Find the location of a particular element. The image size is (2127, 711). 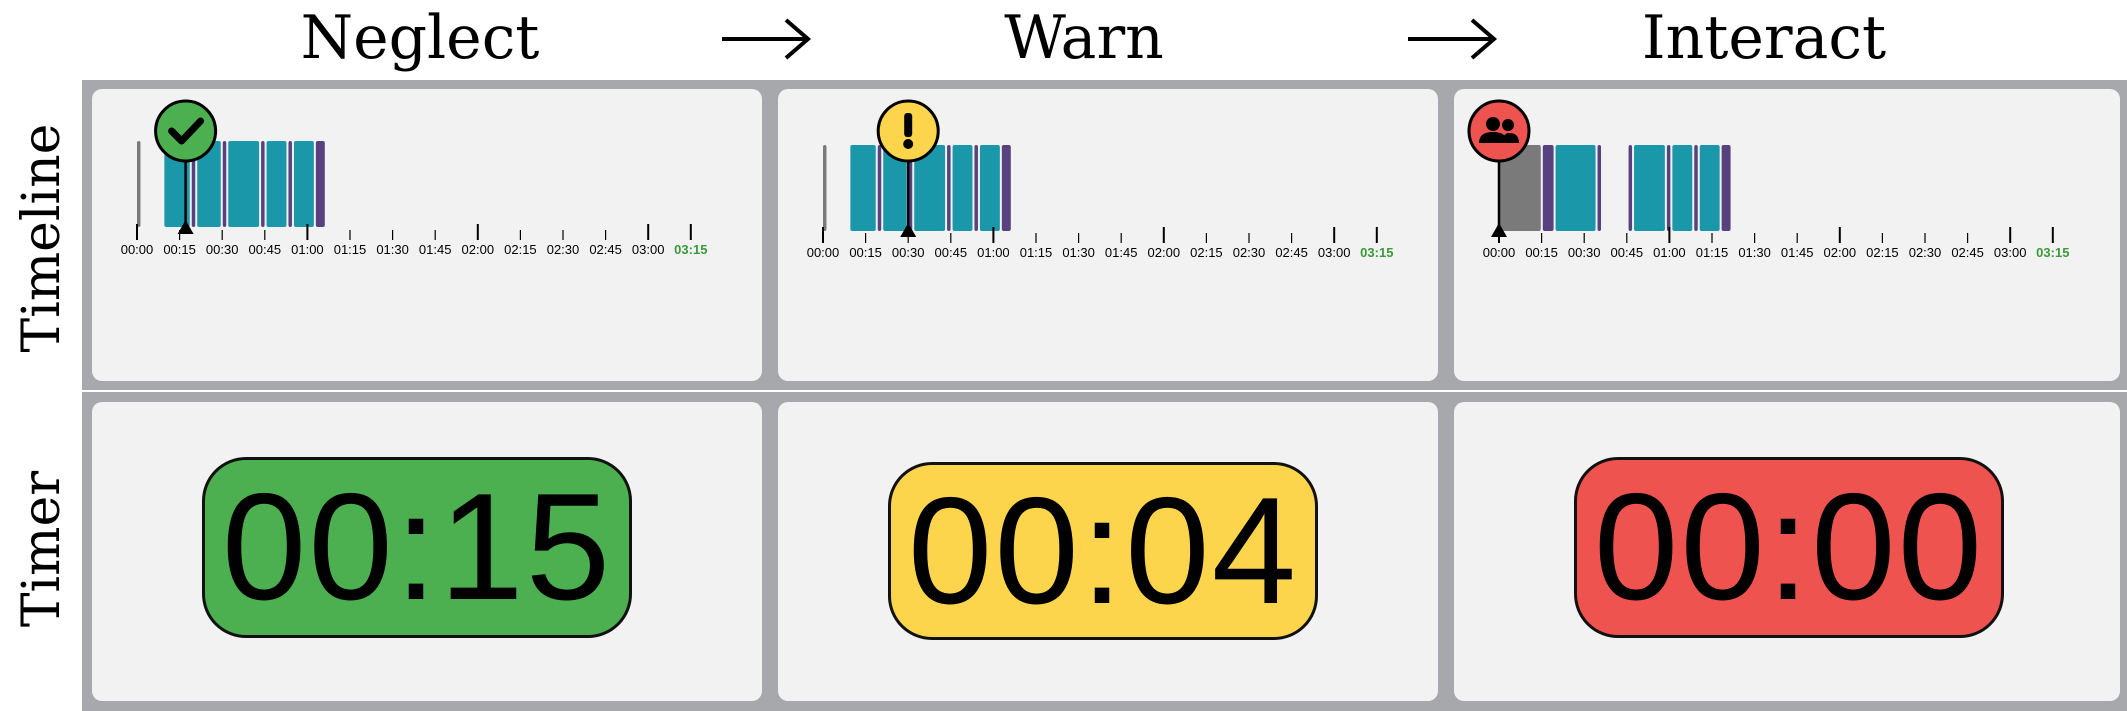

row-label-timer: Timer is located at coordinates (42, 549).